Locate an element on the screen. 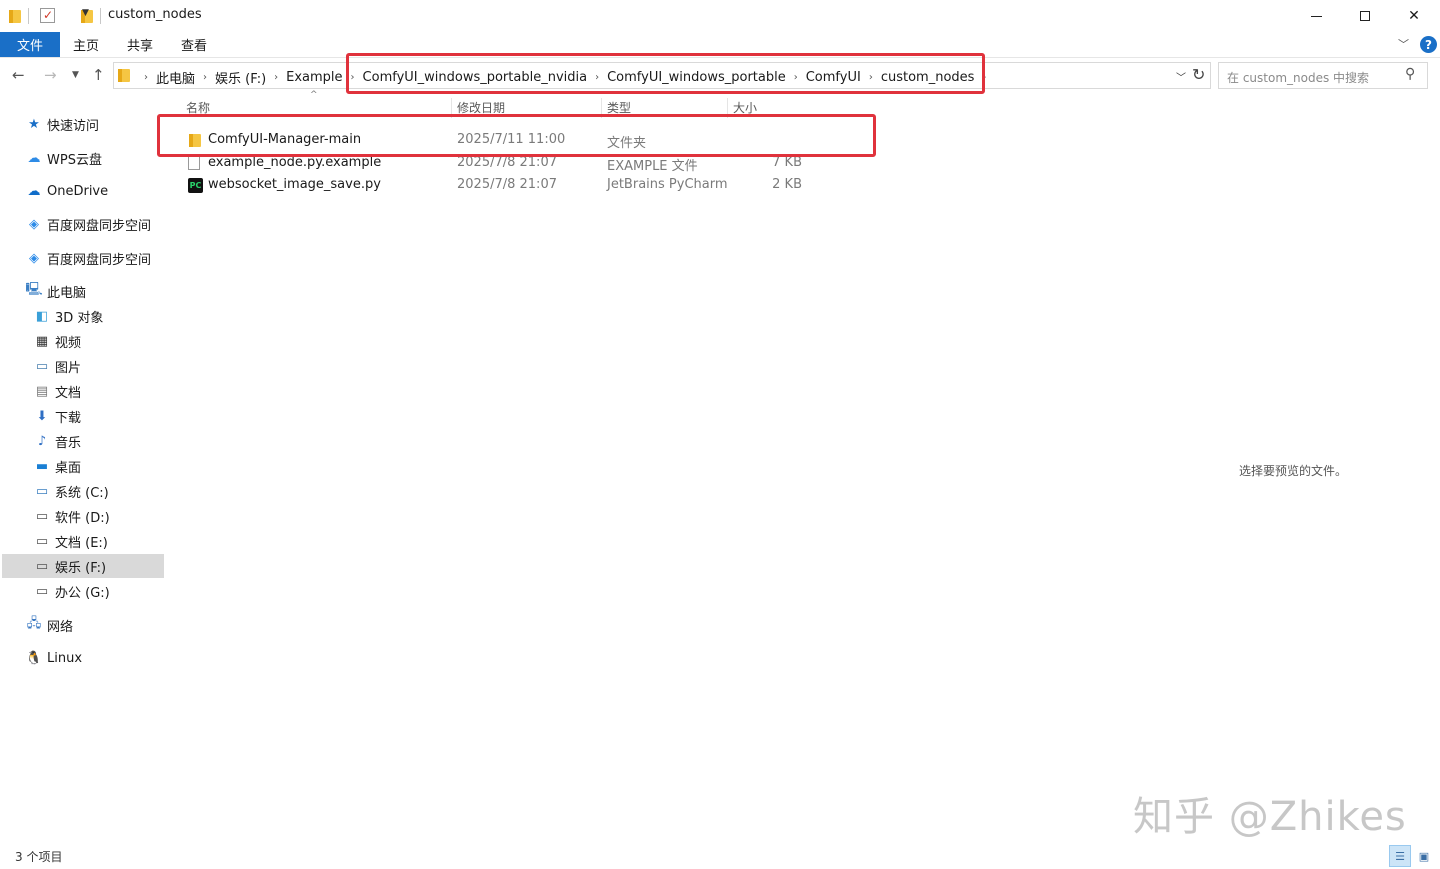 The height and width of the screenshot is (869, 1440). cloud-icon: ☁ is located at coordinates (34, 158).